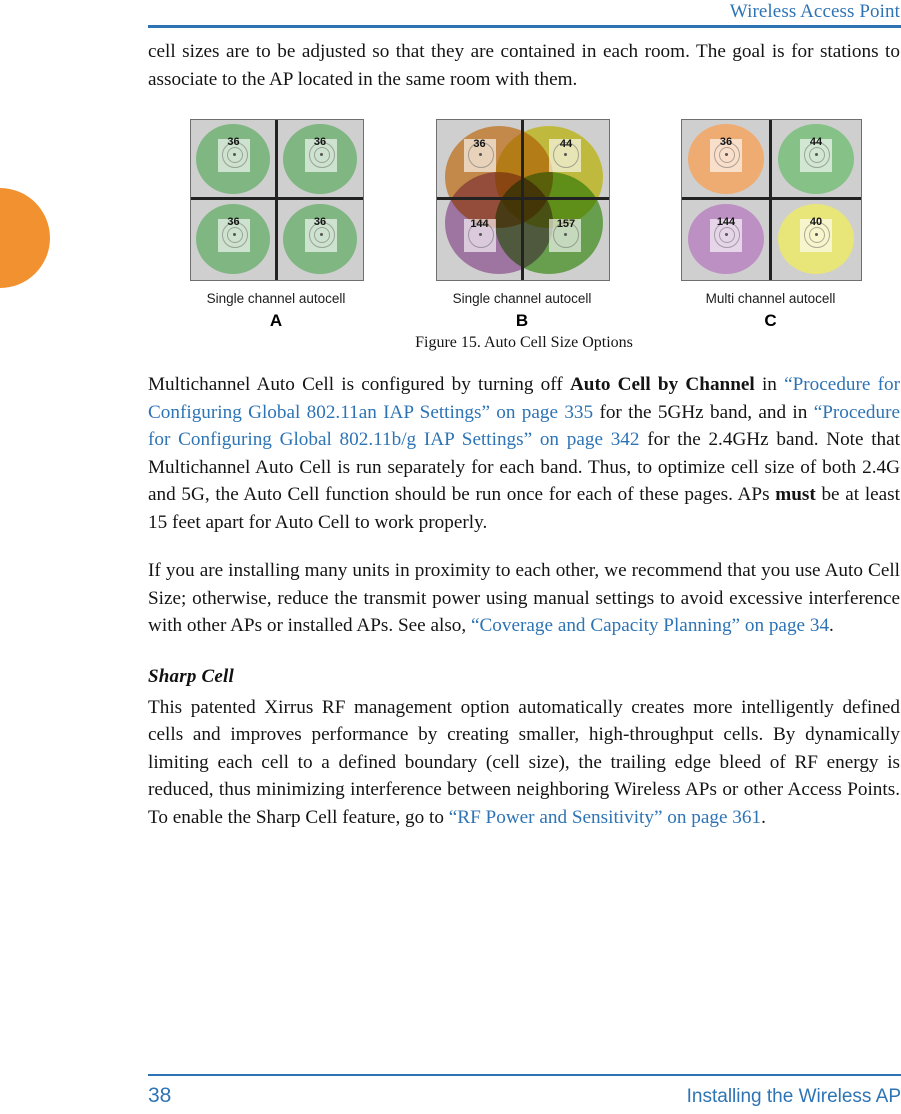 The width and height of the screenshot is (901, 1114). What do you see at coordinates (524, 1096) in the screenshot?
I see `footer-row: 38 Installing the Wireless AP` at bounding box center [524, 1096].